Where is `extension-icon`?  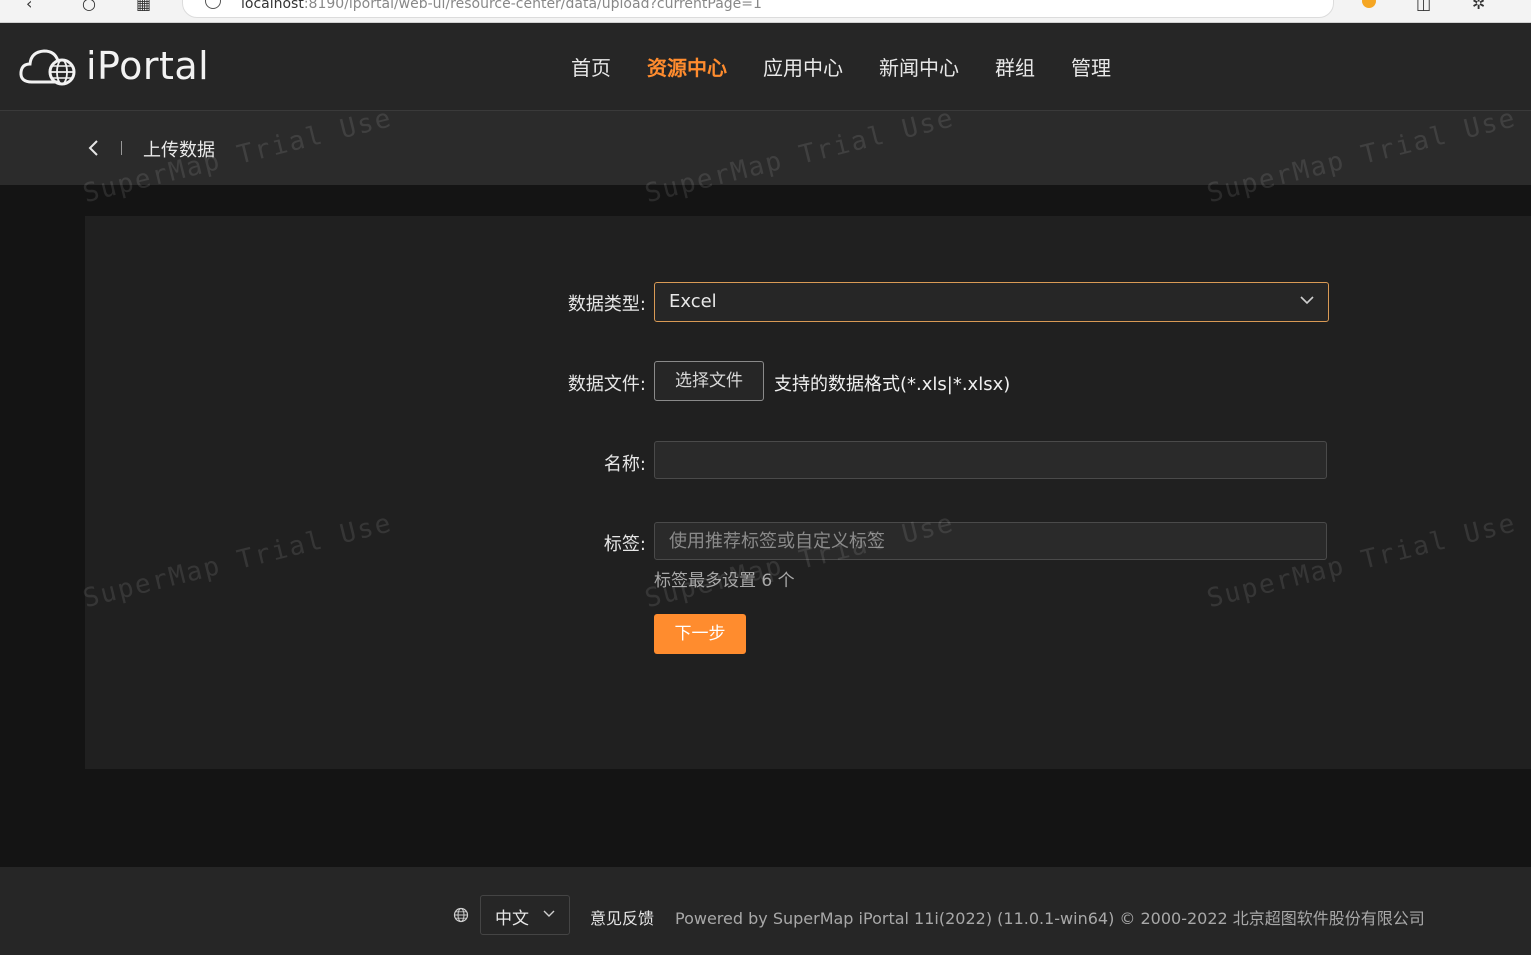 extension-icon is located at coordinates (1369, 4).